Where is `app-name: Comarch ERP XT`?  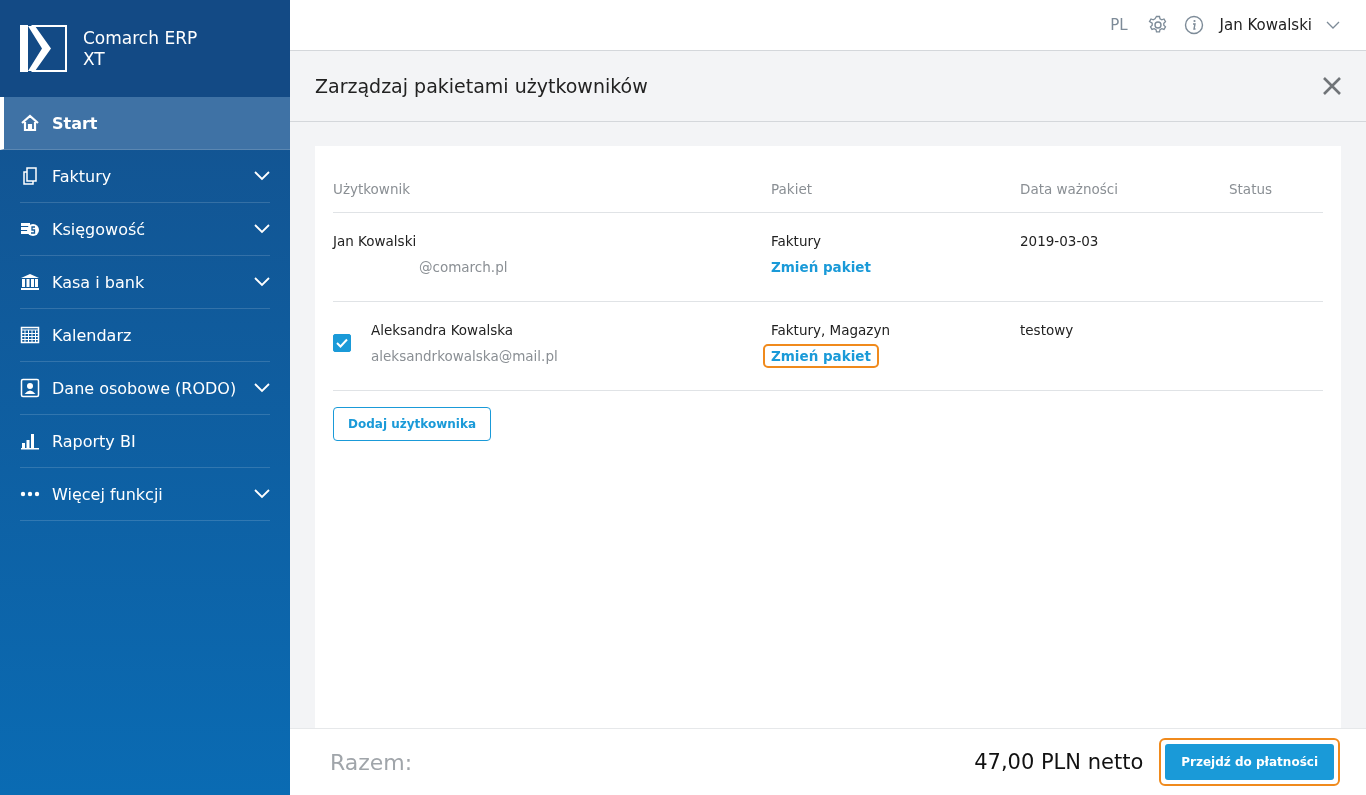 app-name: Comarch ERP XT is located at coordinates (141, 48).